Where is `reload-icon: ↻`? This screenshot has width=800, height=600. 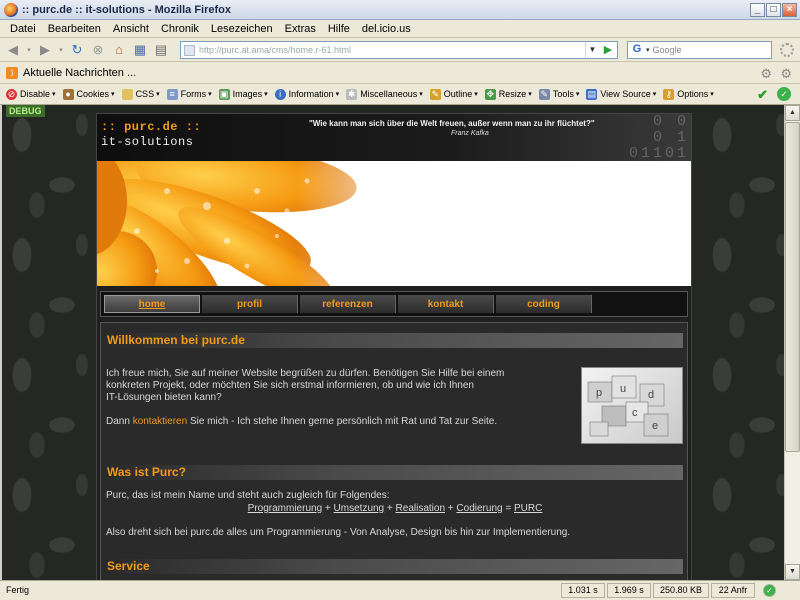 reload-icon: ↻ is located at coordinates (77, 50).